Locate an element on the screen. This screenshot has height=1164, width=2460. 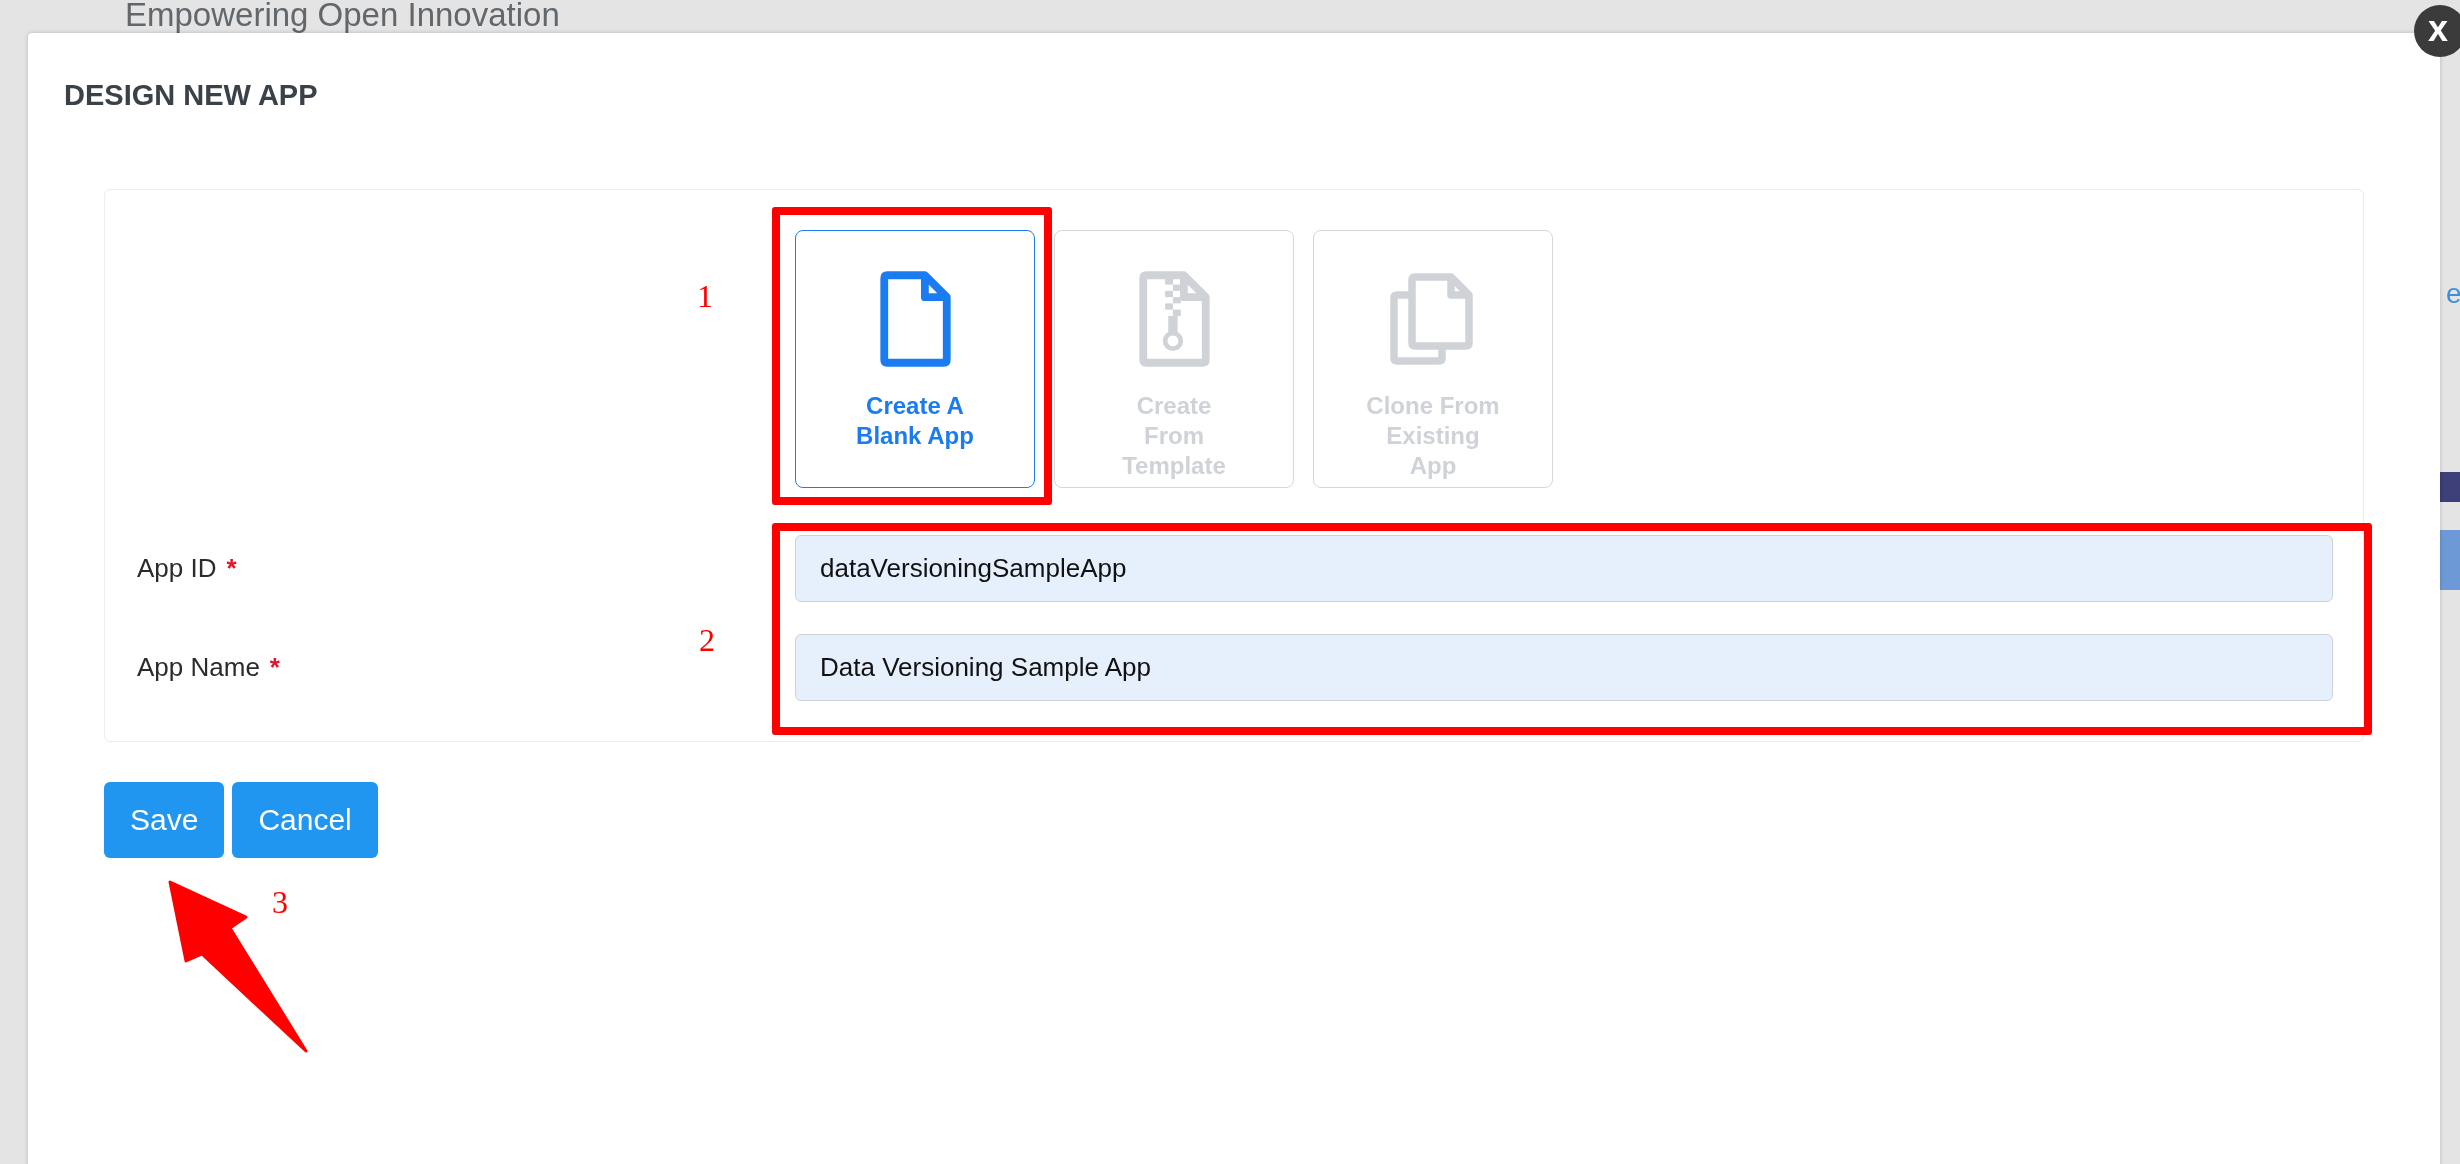
input-field: Data Versioning Sample App is located at coordinates (1564, 667).